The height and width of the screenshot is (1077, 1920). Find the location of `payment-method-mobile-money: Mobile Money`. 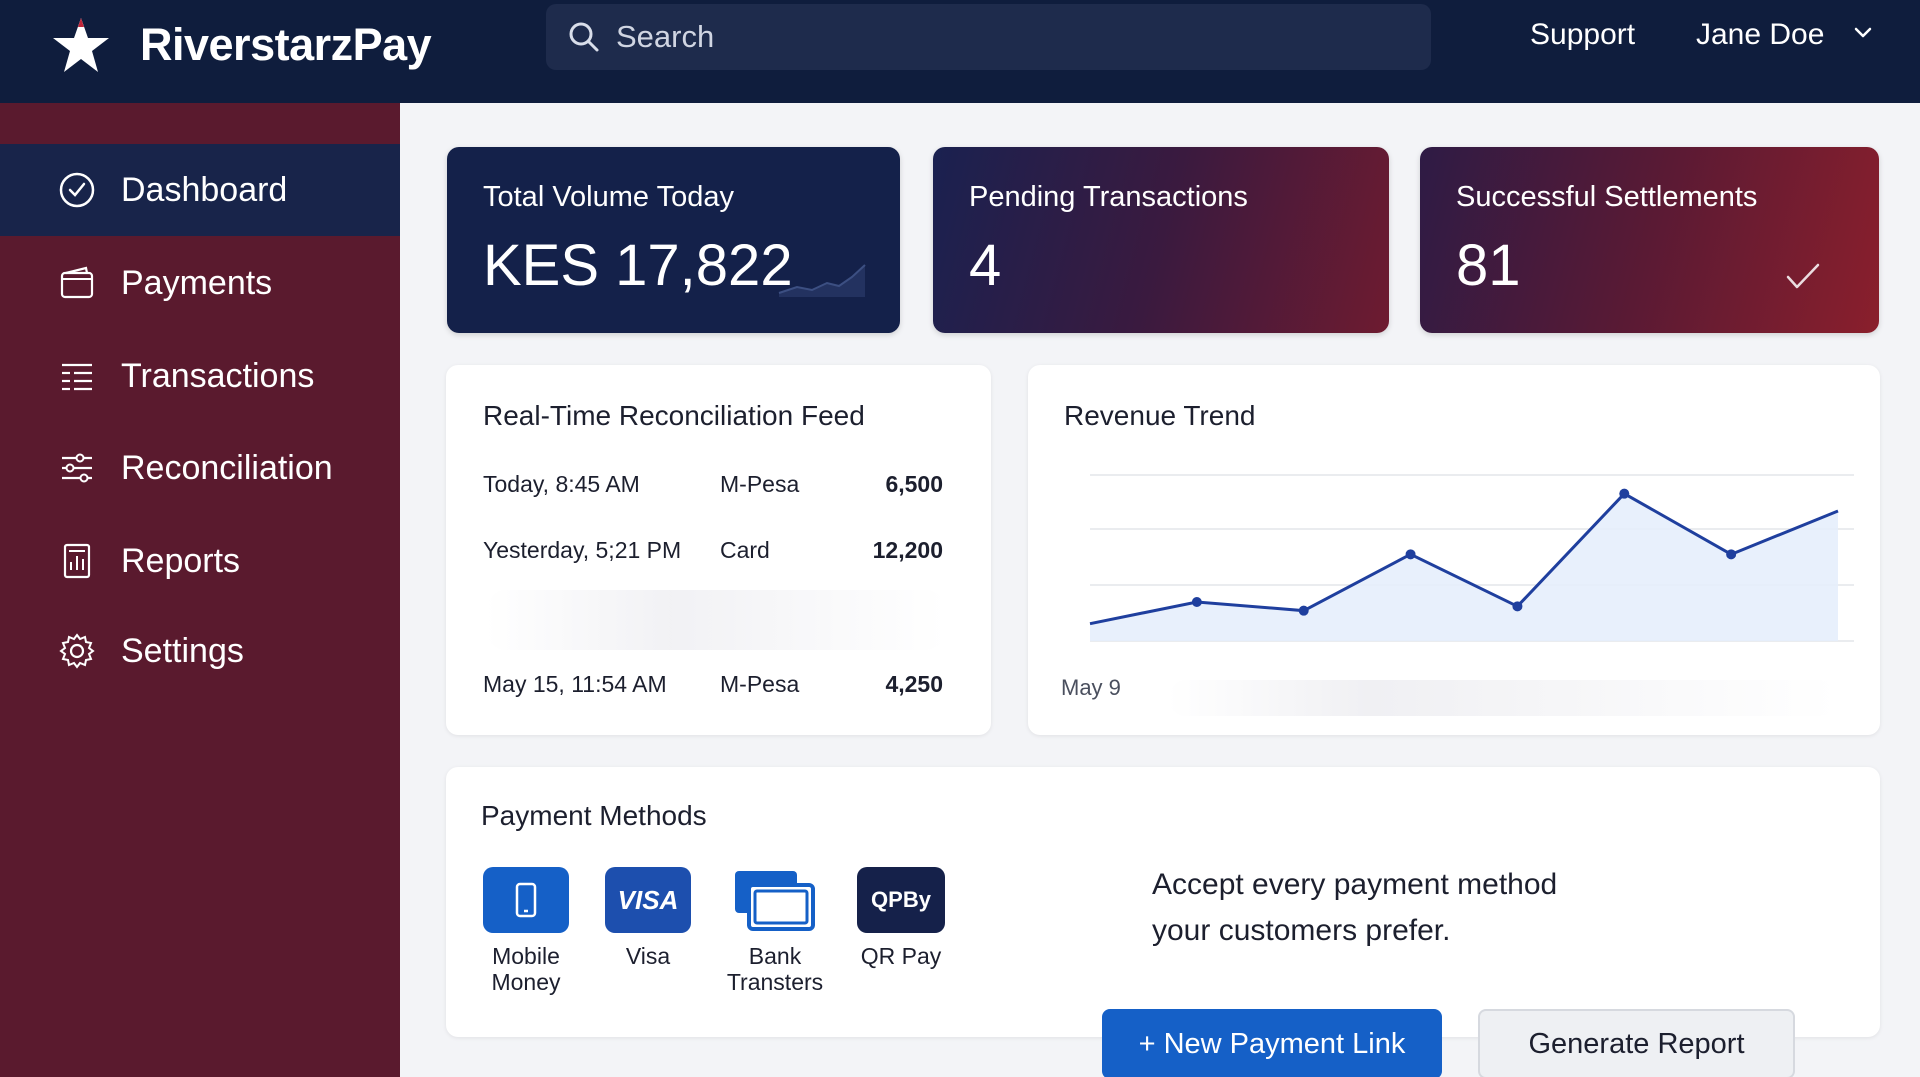

payment-method-mobile-money: Mobile Money is located at coordinates (526, 931).